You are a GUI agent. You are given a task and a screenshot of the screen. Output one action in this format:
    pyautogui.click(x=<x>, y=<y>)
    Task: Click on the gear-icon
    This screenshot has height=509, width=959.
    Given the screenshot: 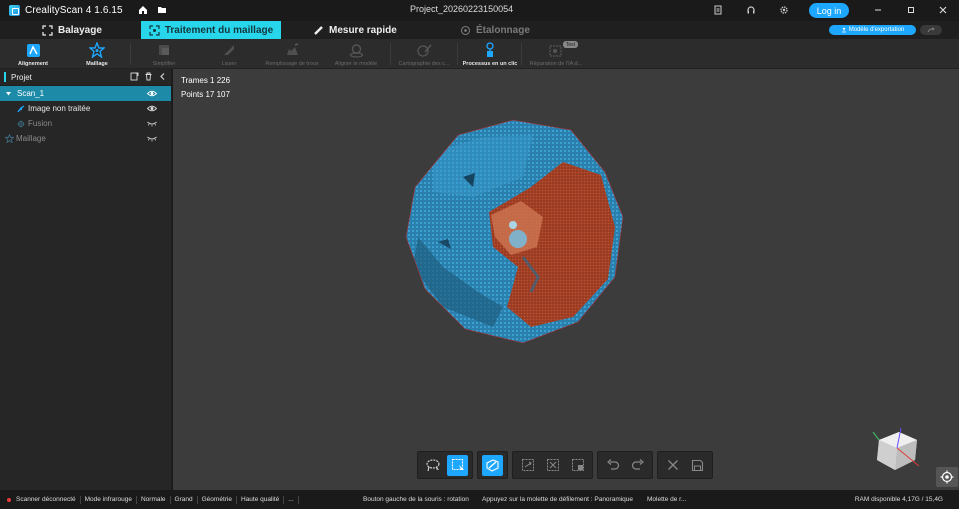 What is the action you would take?
    pyautogui.click(x=784, y=10)
    